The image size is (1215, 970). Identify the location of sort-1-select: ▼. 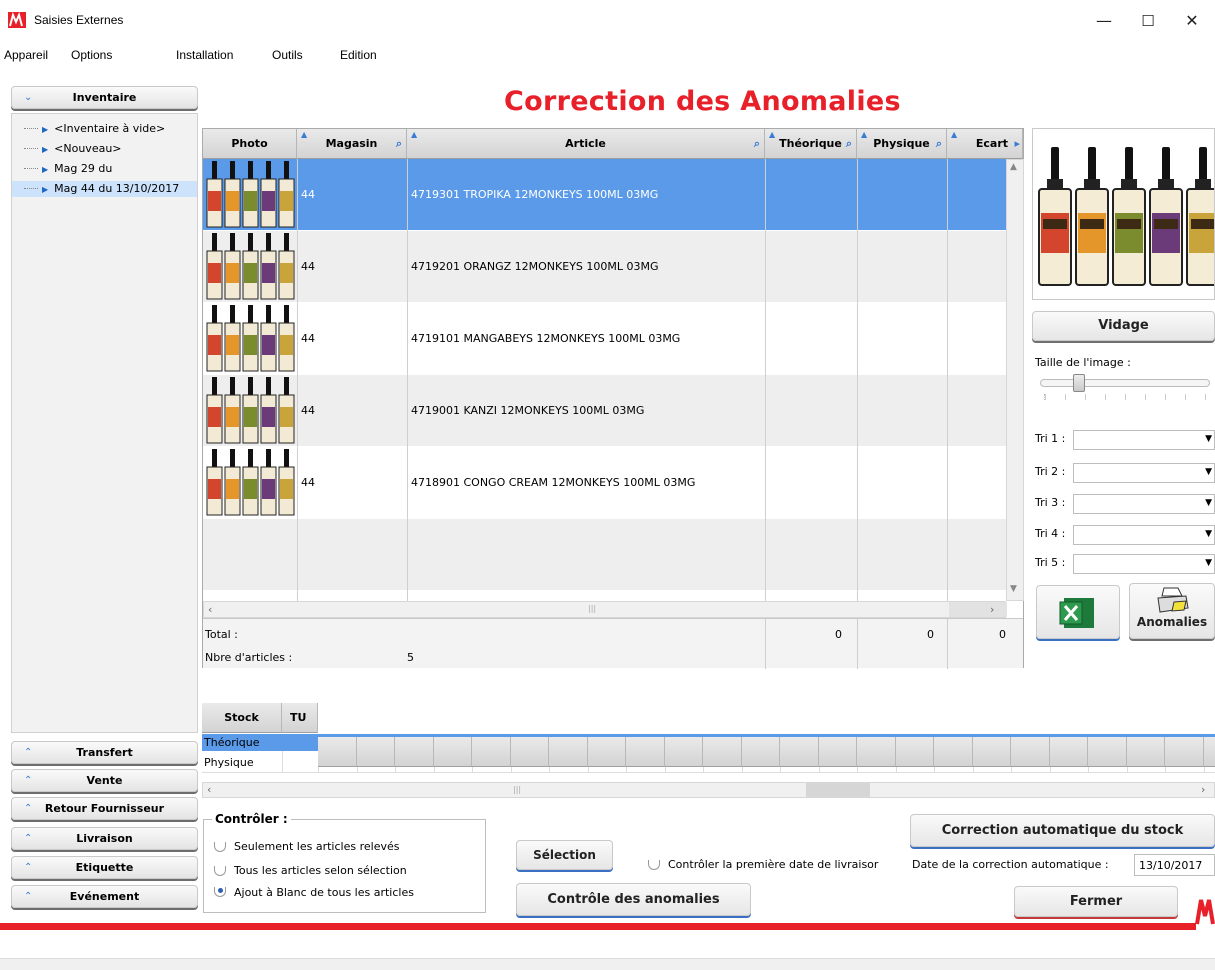
(1144, 440).